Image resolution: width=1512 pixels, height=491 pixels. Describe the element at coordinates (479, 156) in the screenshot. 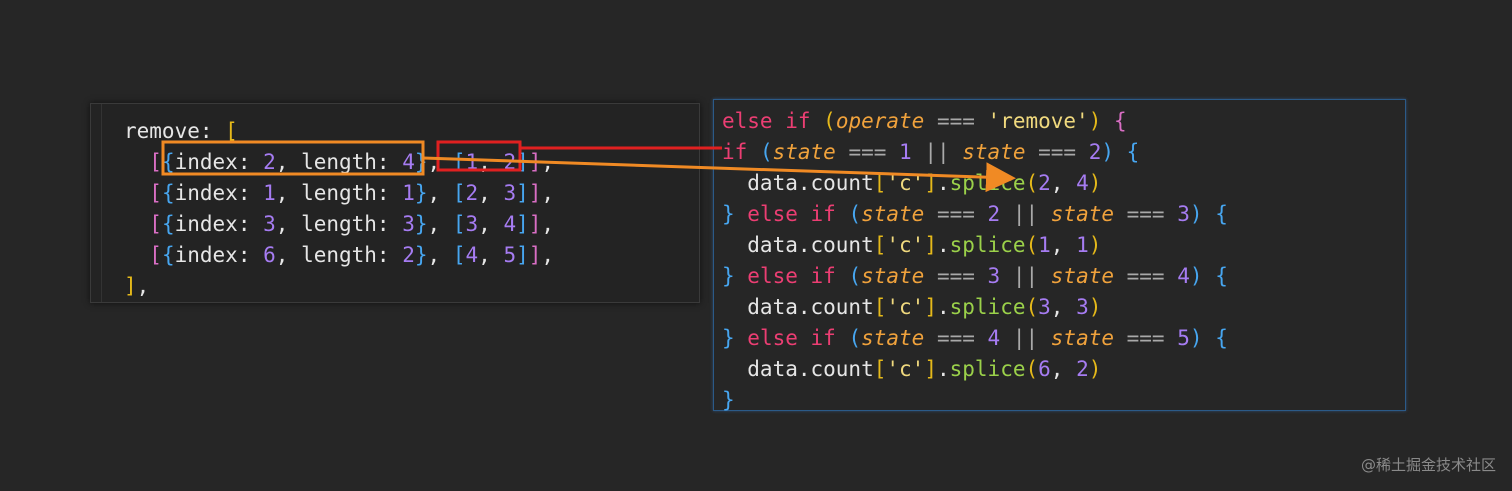

I see `highlight-box-state-pair` at that location.